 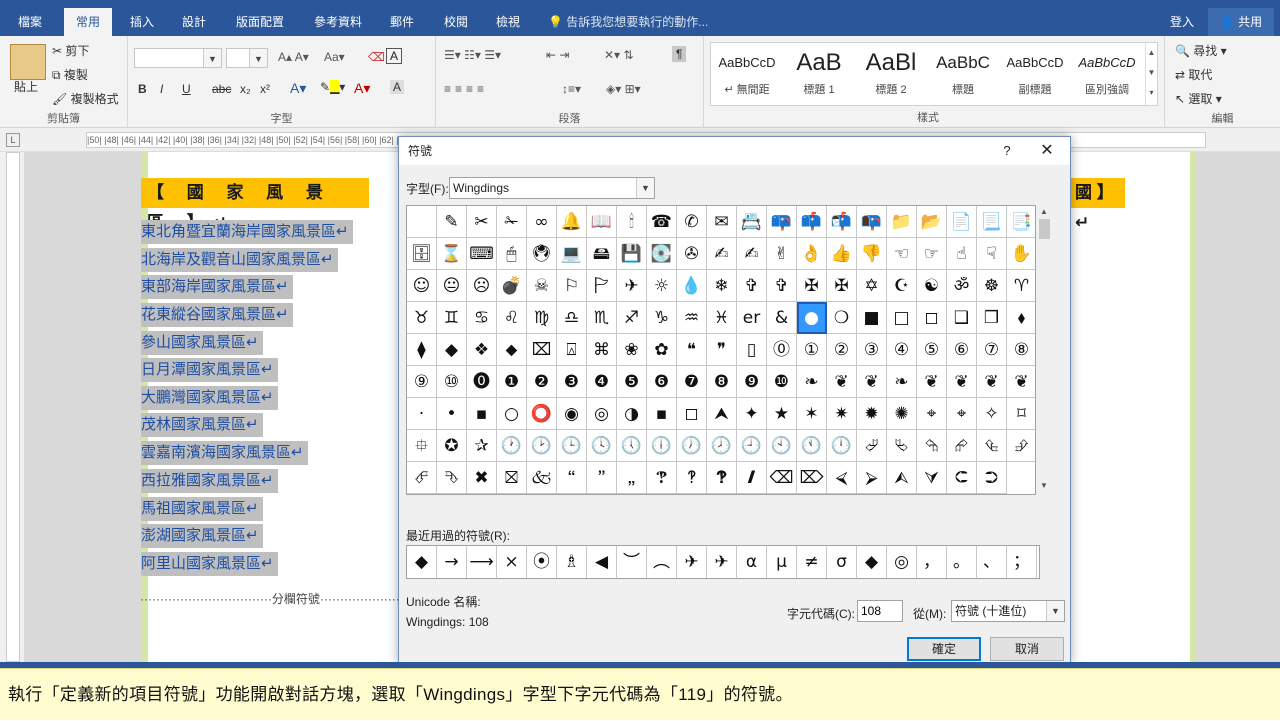 I want to click on symbol-cell: 💾, so click(x=632, y=254).